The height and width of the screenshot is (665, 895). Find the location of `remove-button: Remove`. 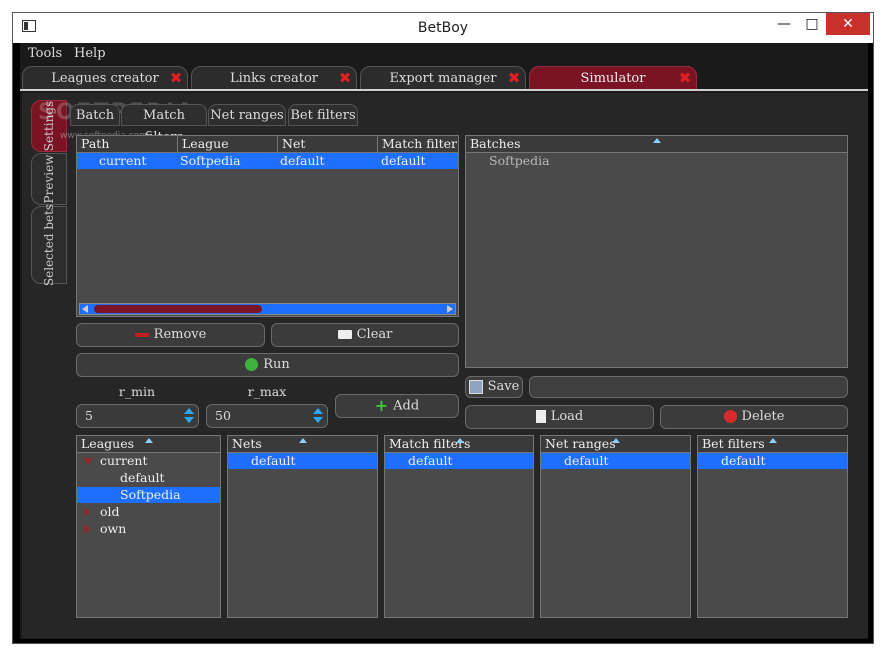

remove-button: Remove is located at coordinates (170, 335).